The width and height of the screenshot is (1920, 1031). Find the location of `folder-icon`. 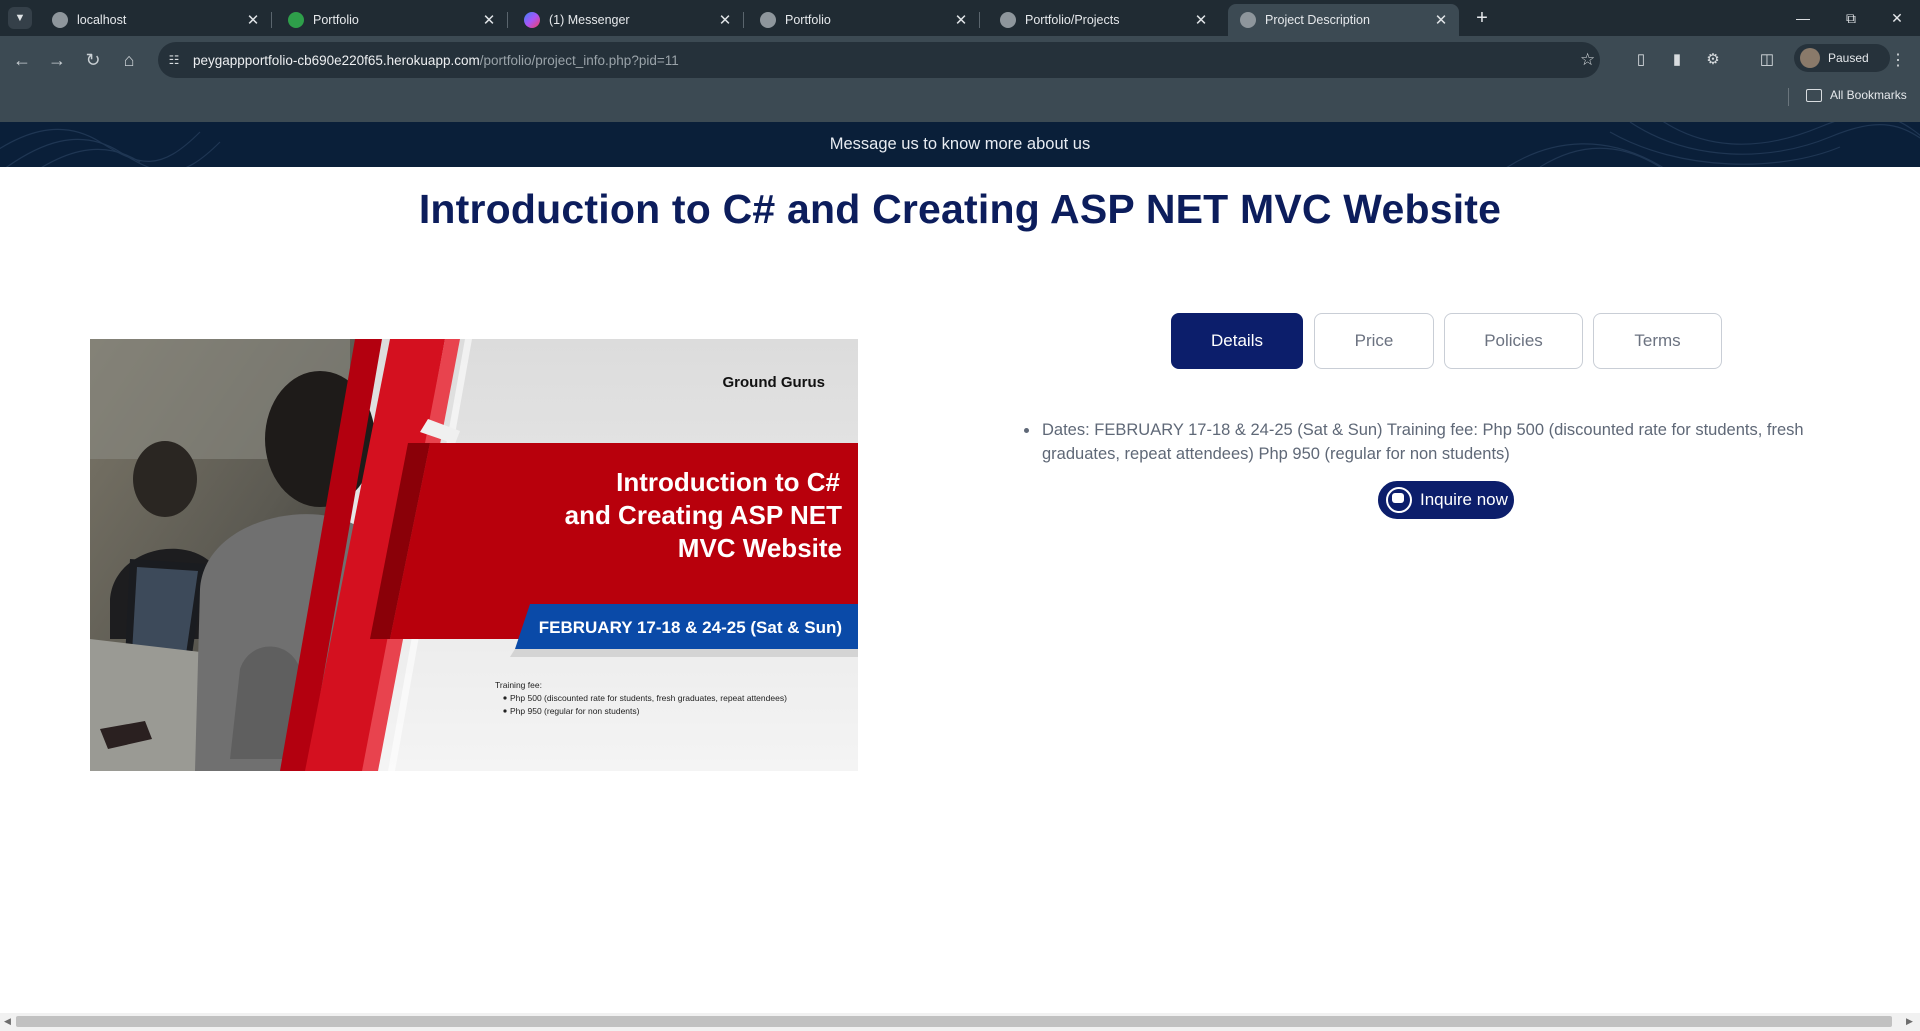

folder-icon is located at coordinates (1814, 95).